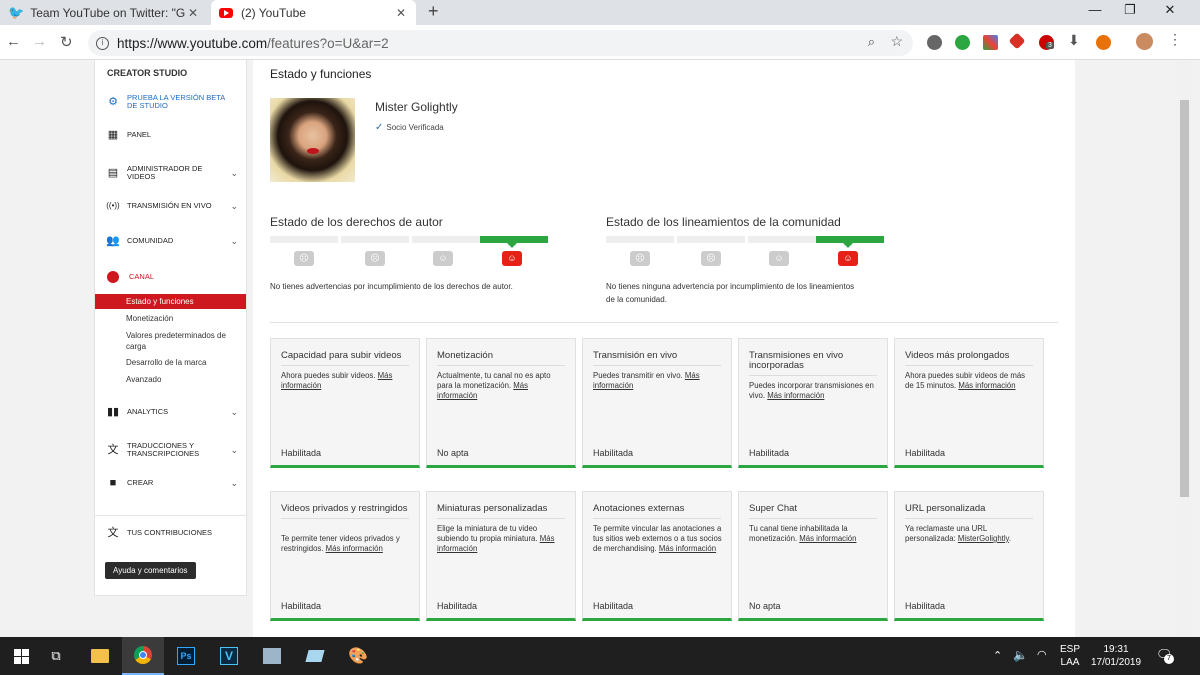 The height and width of the screenshot is (675, 1200). Describe the element at coordinates (1103, 42) in the screenshot. I see `extension-6-icon` at that location.